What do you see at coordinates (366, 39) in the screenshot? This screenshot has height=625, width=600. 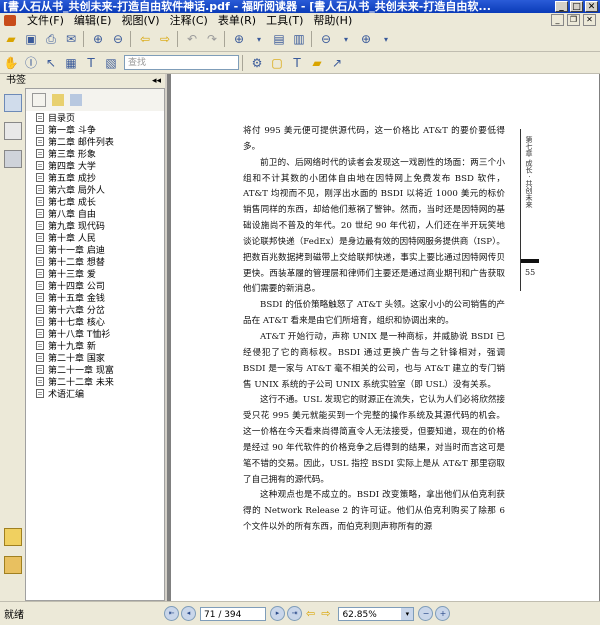 I see `zoom-in-circle-icon: ⊕` at bounding box center [366, 39].